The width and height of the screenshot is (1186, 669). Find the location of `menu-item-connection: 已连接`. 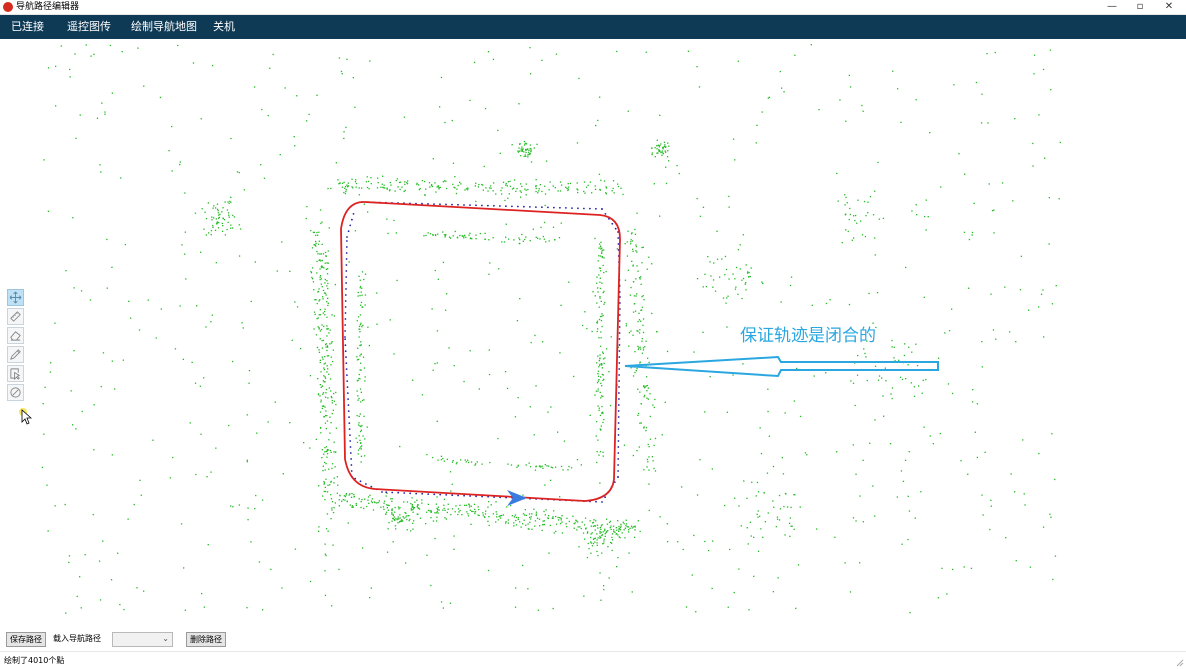

menu-item-connection: 已连接 is located at coordinates (27, 27).